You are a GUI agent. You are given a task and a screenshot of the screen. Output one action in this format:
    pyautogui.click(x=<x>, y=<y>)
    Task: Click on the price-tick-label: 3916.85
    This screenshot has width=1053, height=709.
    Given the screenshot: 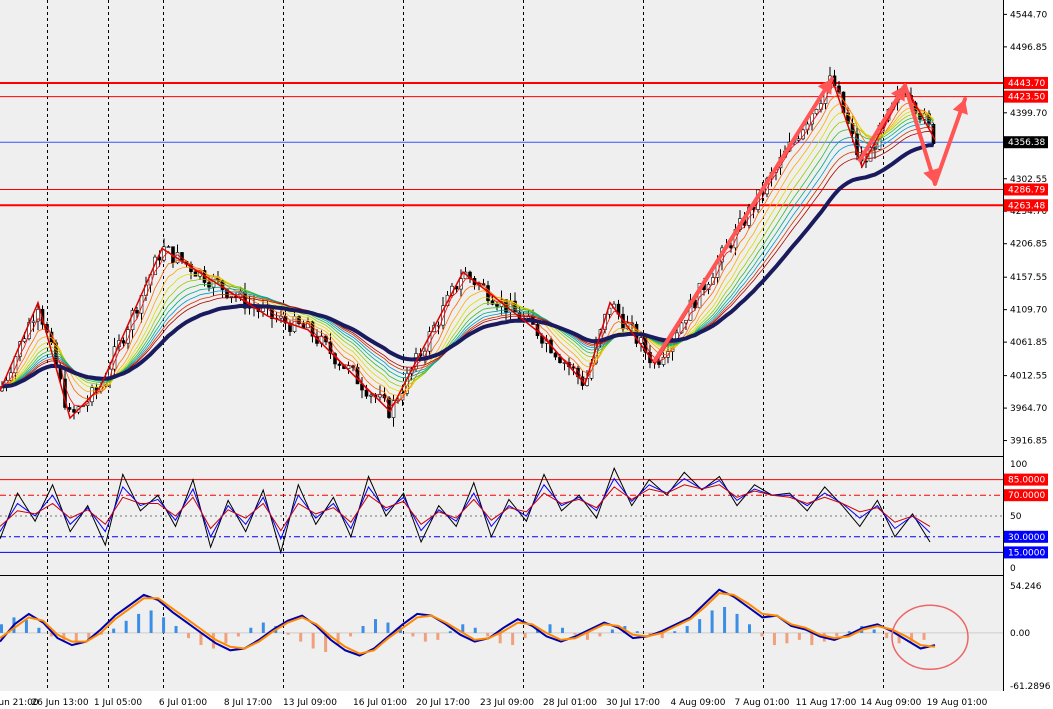 What is the action you would take?
    pyautogui.click(x=1028, y=442)
    